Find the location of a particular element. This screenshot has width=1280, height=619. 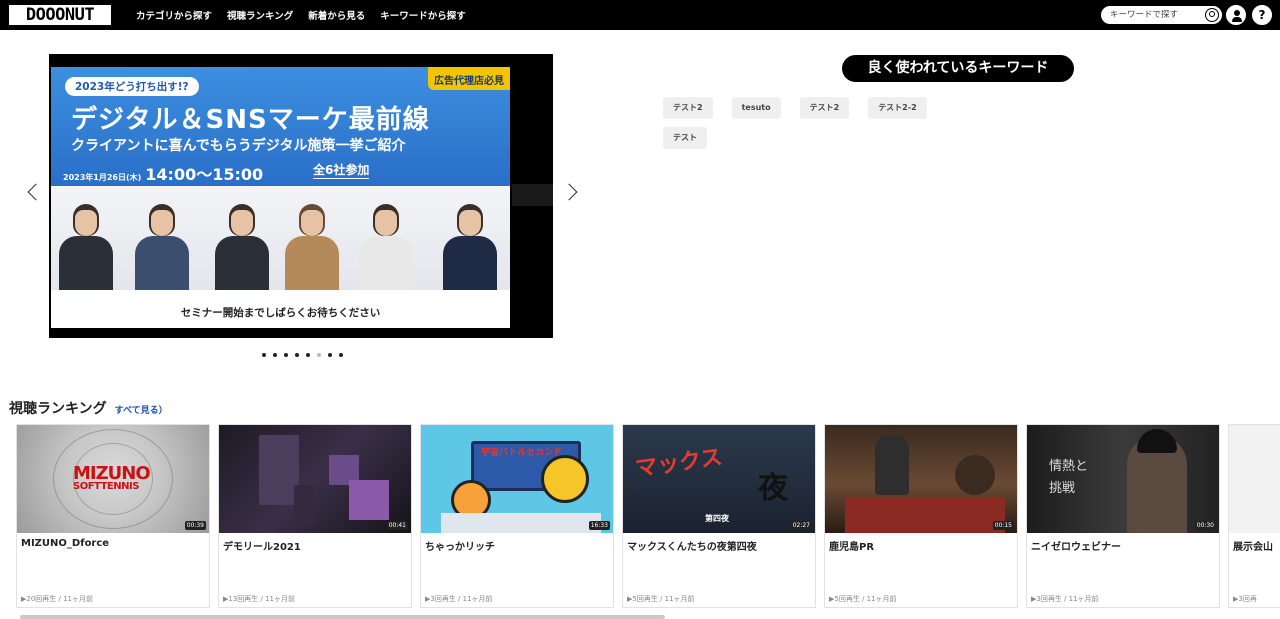

search-box is located at coordinates (1161, 15).